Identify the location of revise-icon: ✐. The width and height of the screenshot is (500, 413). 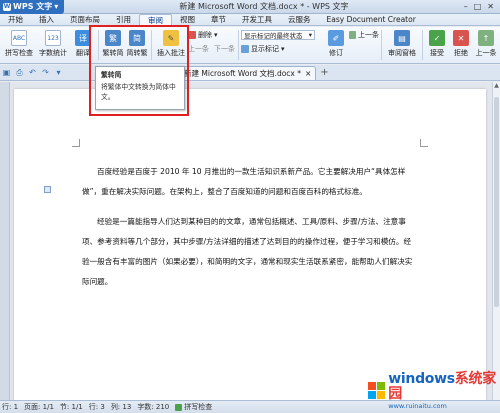
(336, 38).